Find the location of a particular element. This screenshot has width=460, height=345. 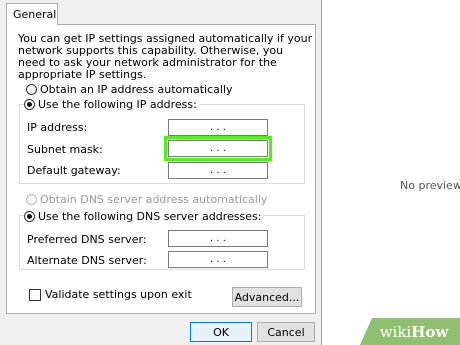

ip-address-input: . . . is located at coordinates (218, 127).